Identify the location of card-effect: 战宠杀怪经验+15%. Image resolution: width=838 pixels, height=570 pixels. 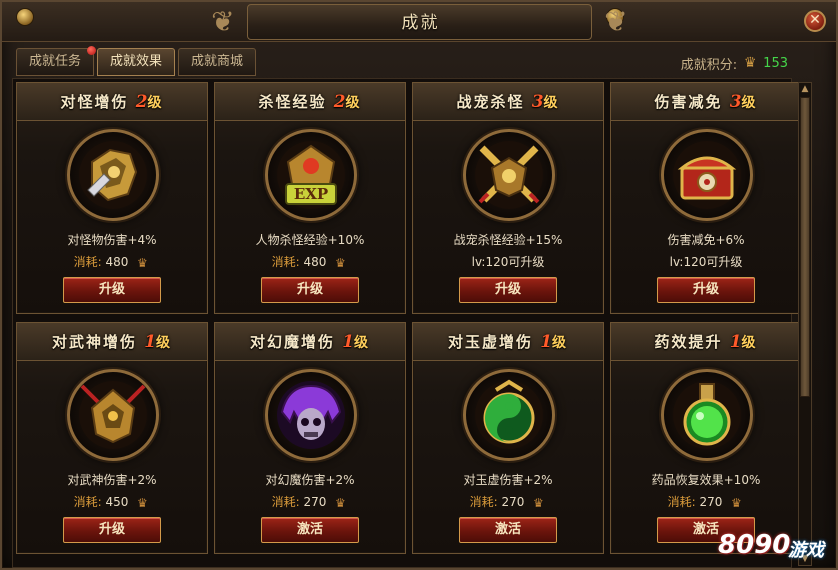
(508, 240).